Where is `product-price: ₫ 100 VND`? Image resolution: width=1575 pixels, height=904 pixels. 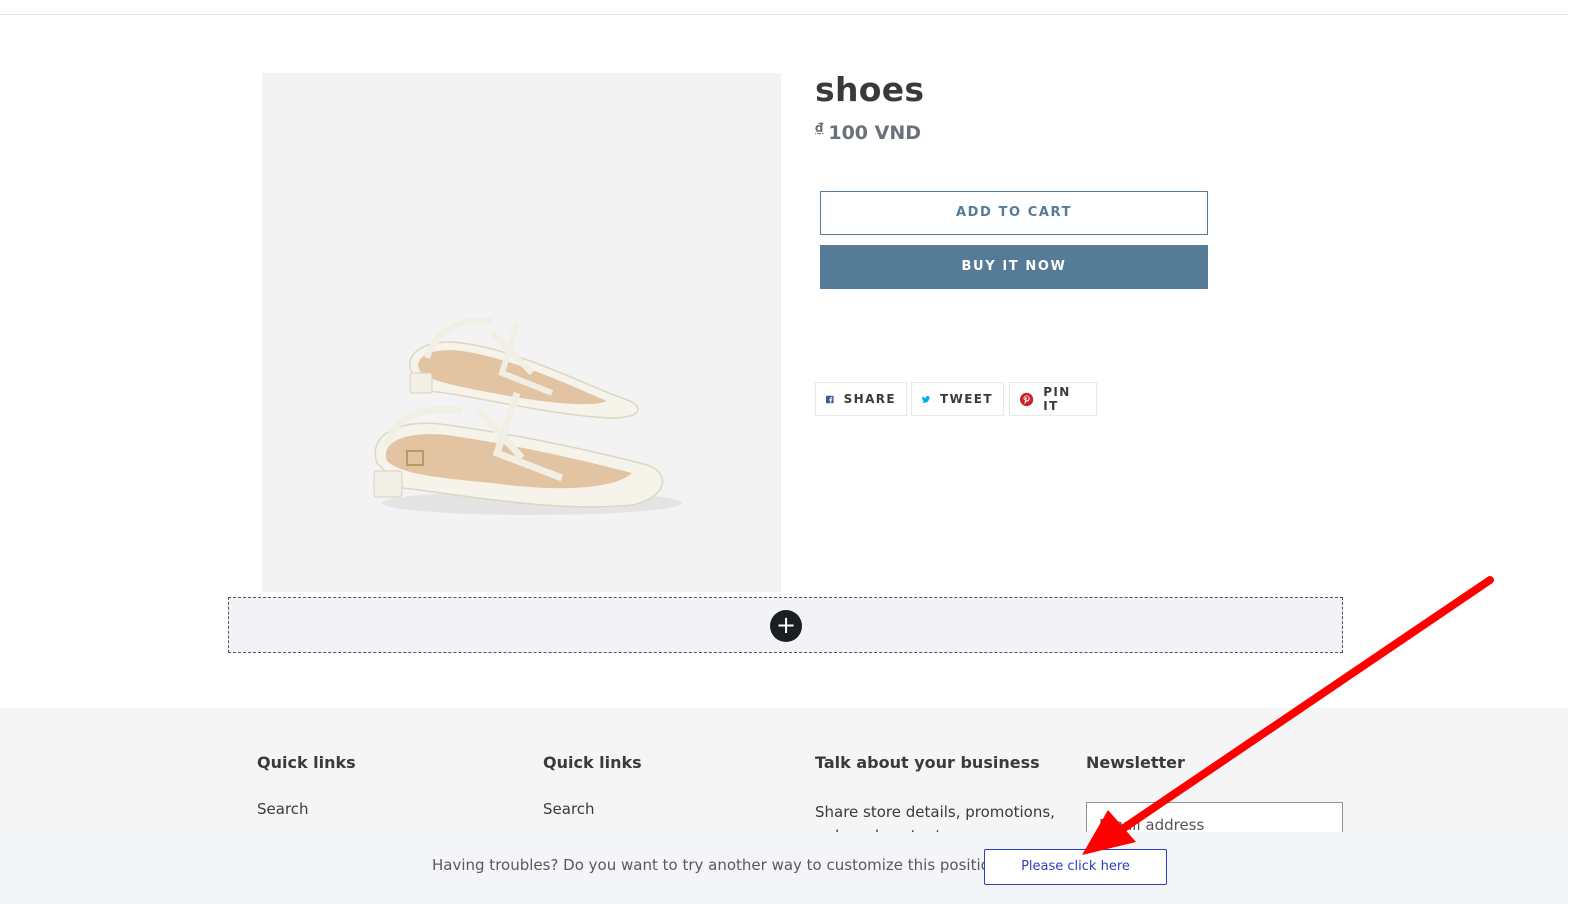 product-price: ₫ 100 VND is located at coordinates (868, 132).